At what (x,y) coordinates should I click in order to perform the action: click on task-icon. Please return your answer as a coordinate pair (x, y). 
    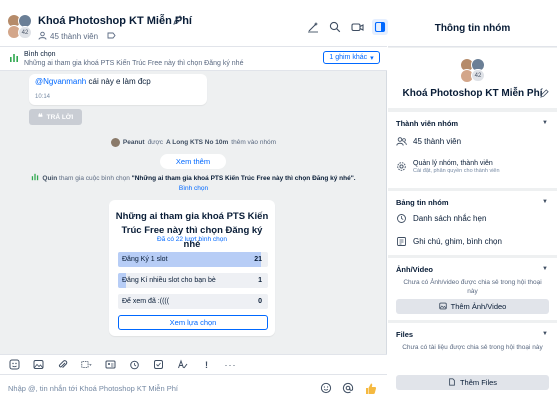
    Looking at the image, I should click on (158, 364).